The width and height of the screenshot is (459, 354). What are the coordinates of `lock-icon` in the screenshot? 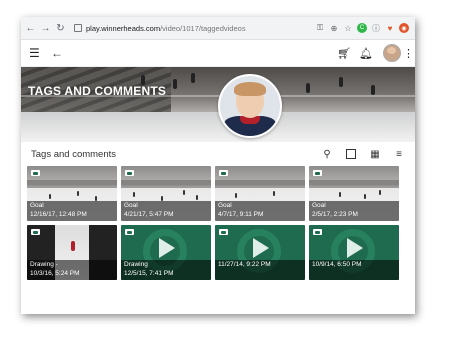 It's located at (78, 28).